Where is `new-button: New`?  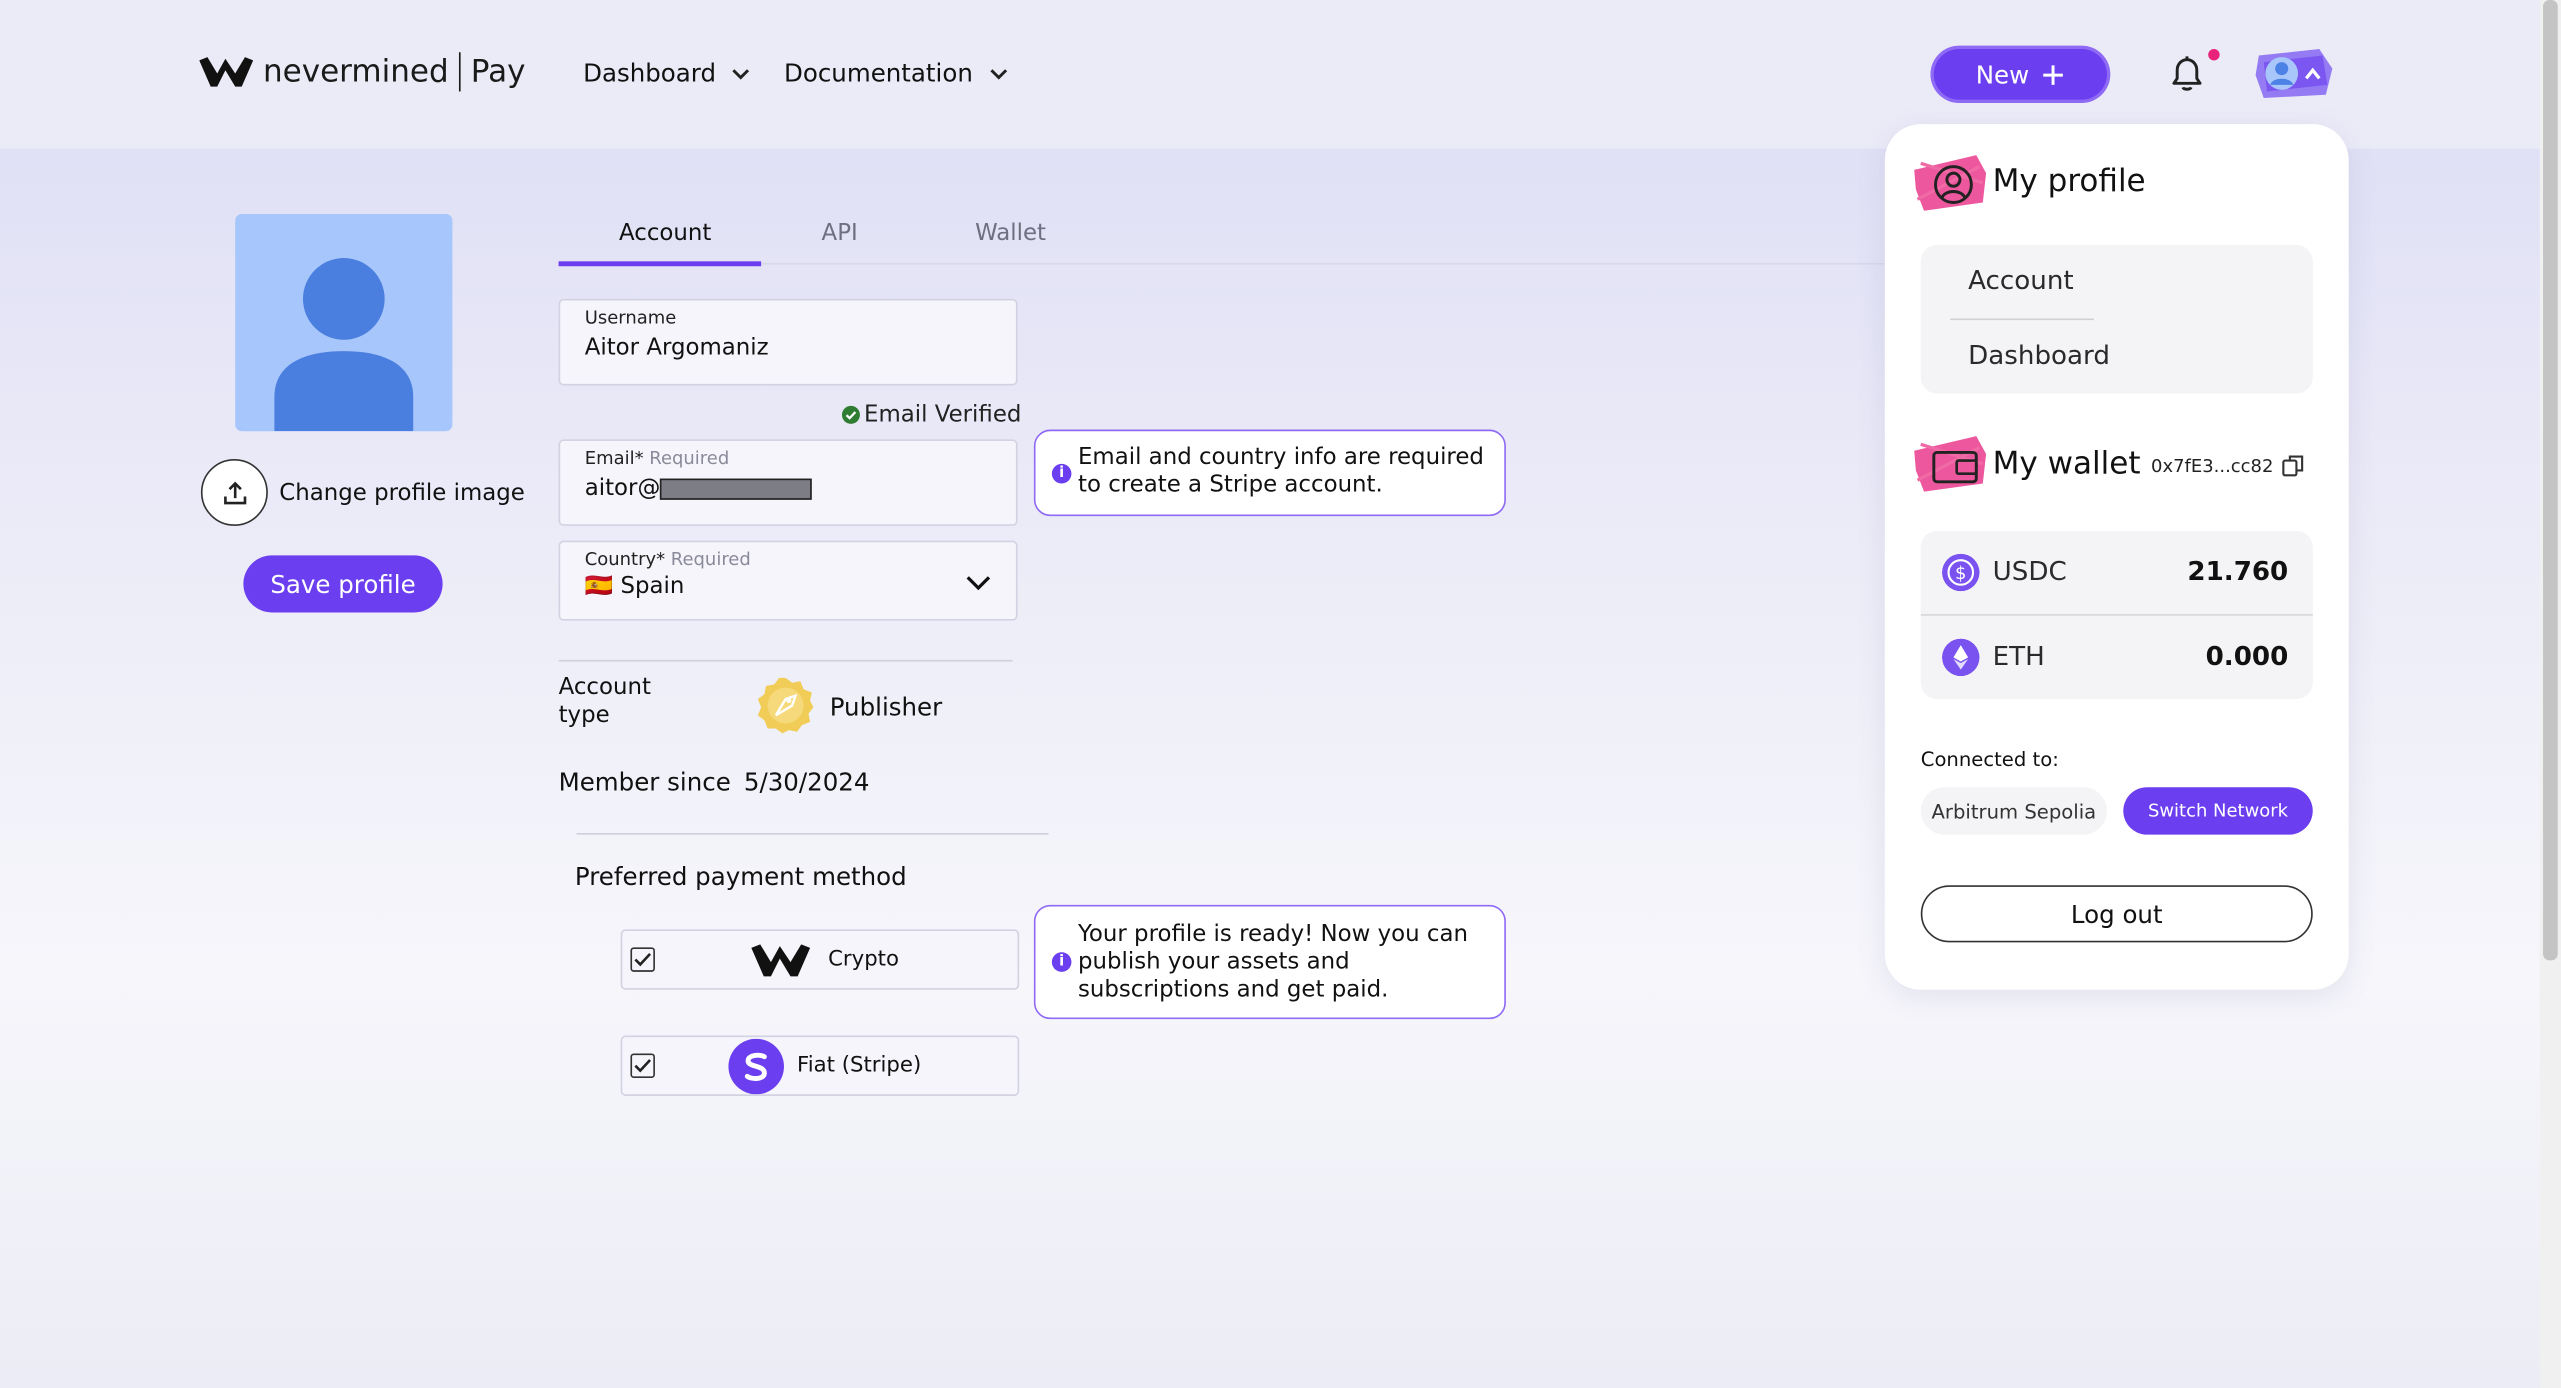 new-button: New is located at coordinates (2020, 74).